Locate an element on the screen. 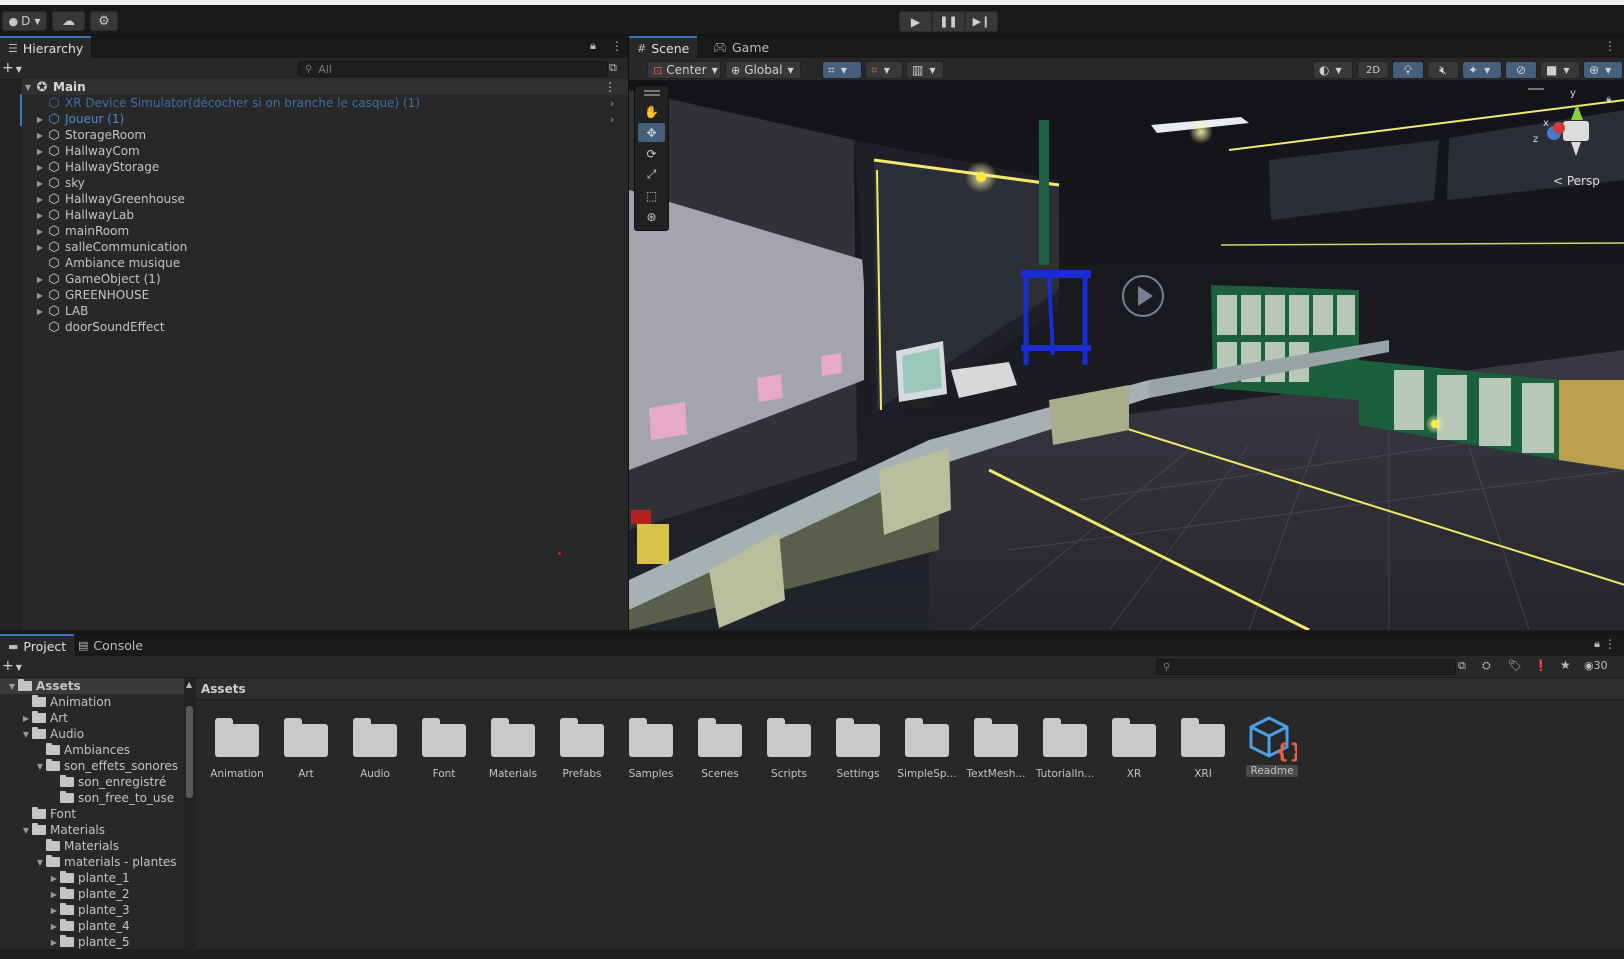 The image size is (1624, 959). asset-item: {} Readme is located at coordinates (1272, 746).